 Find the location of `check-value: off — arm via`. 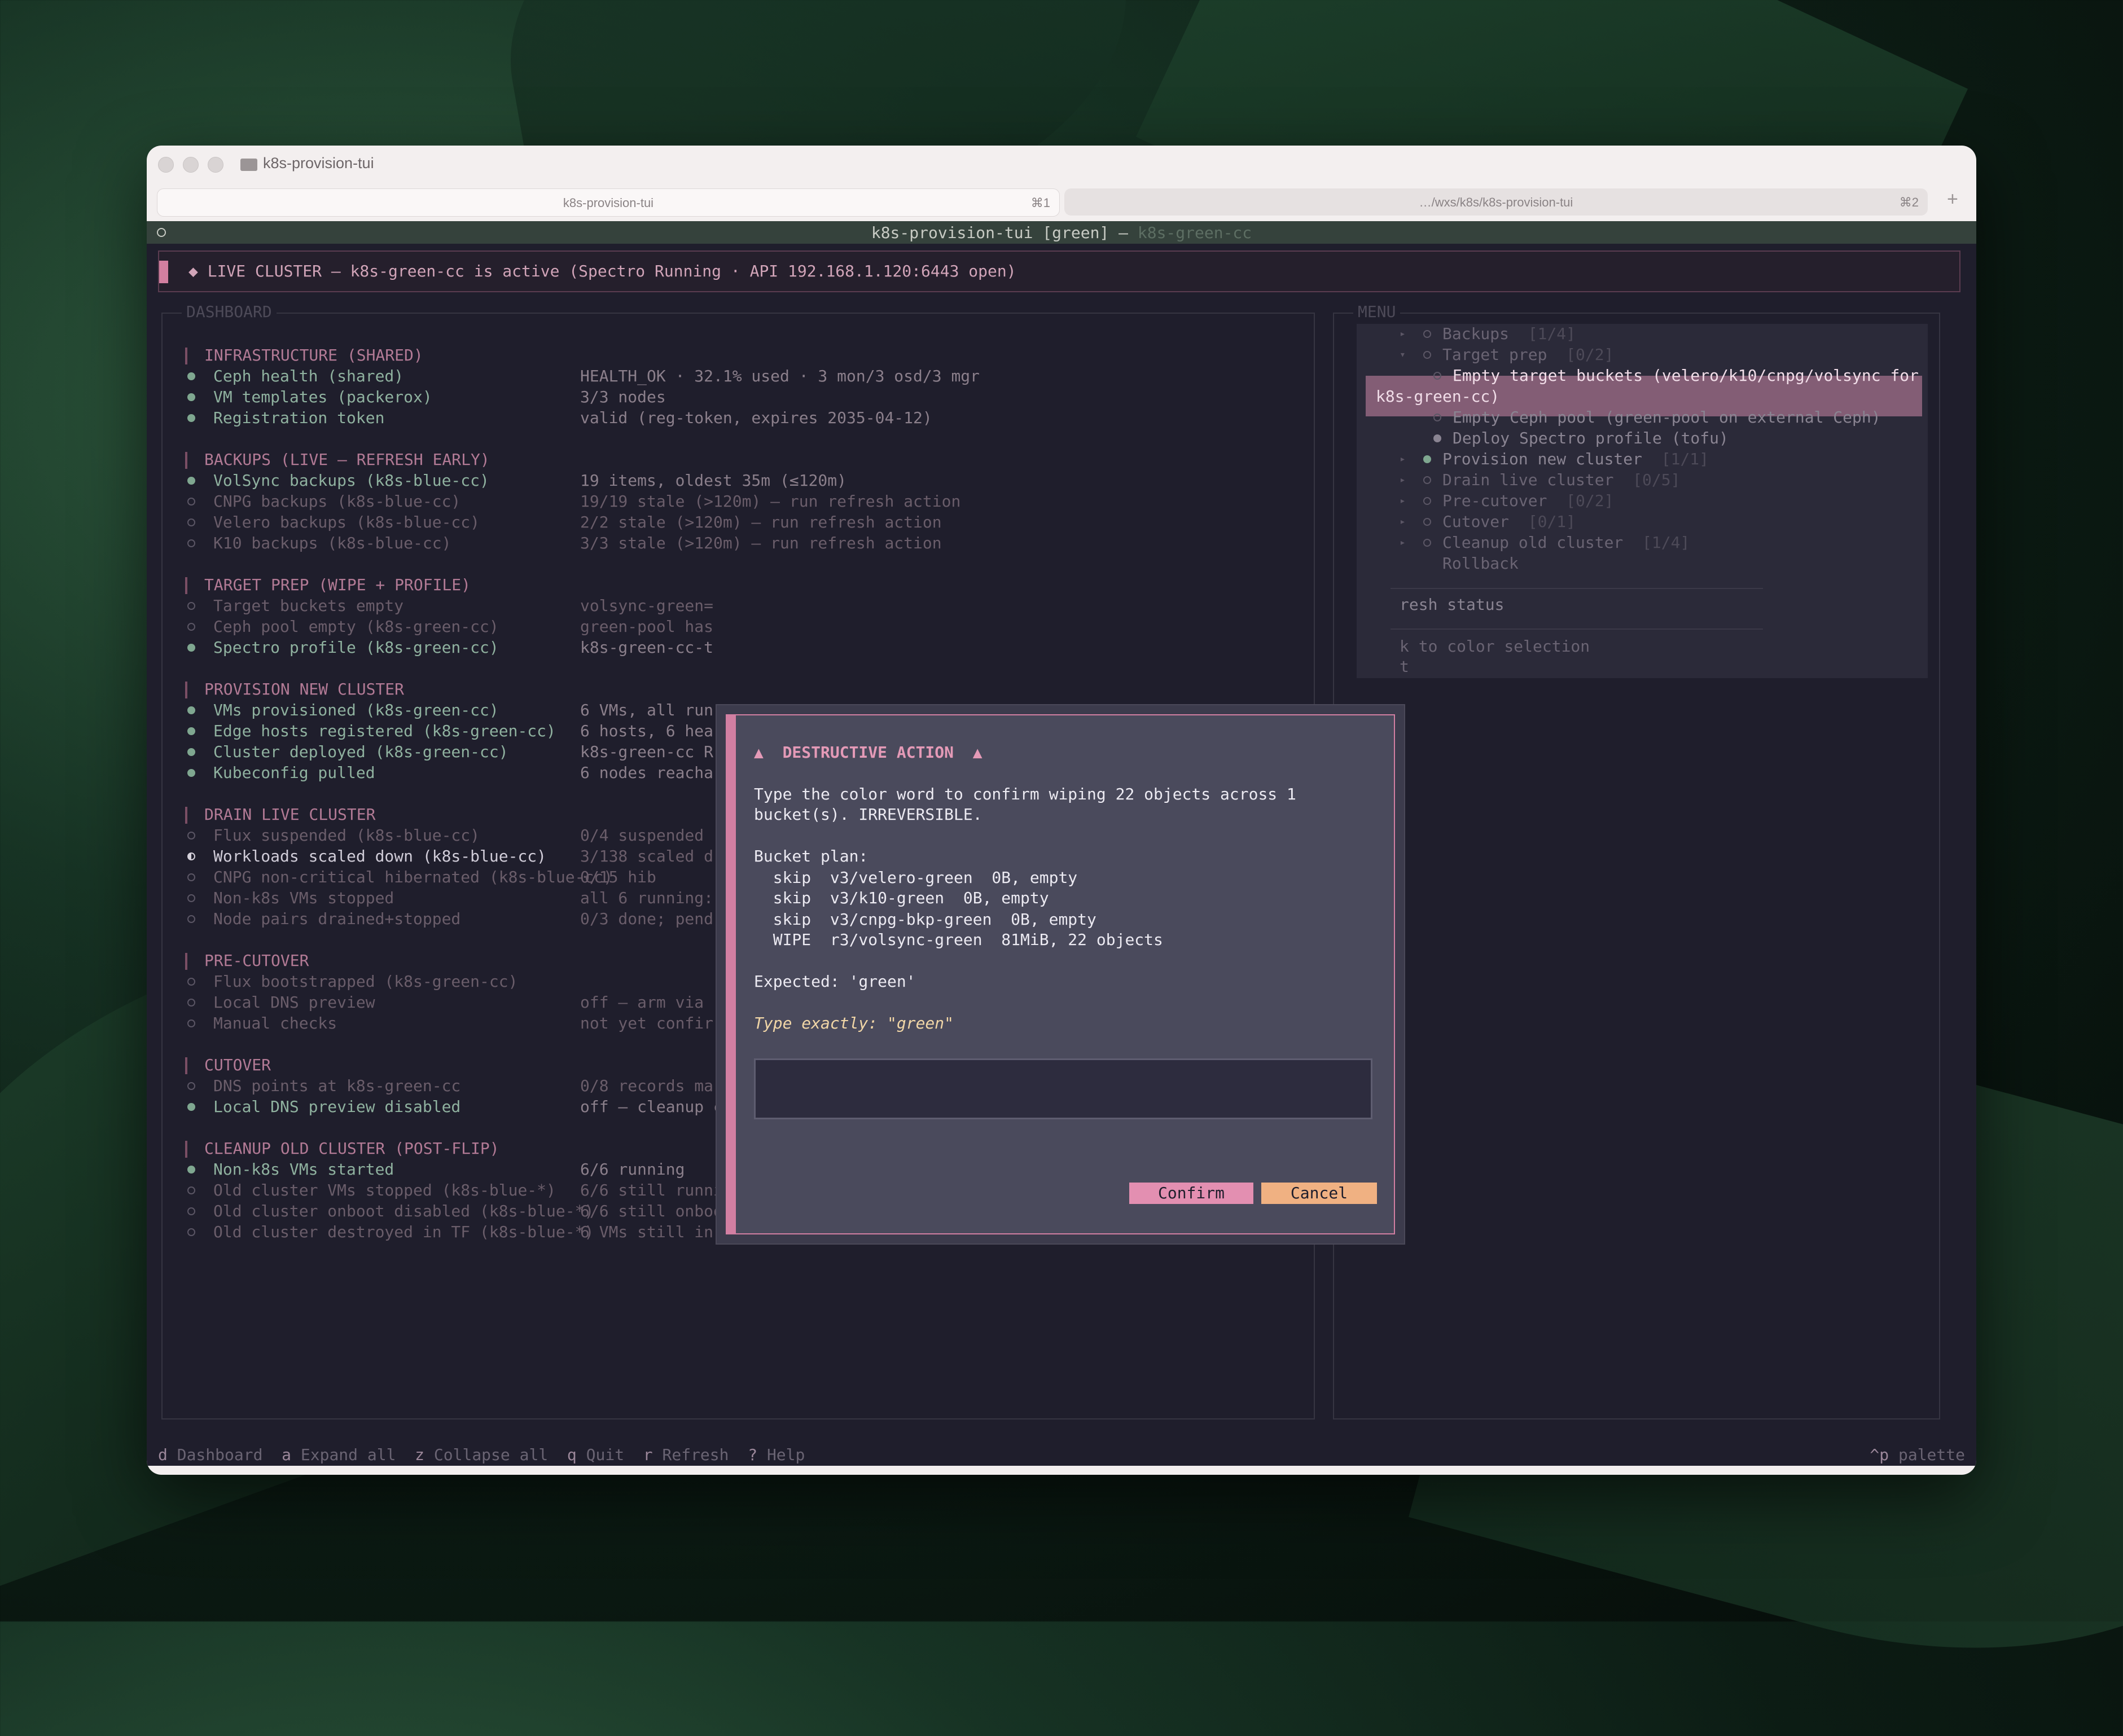

check-value: off — arm via is located at coordinates (642, 1003).